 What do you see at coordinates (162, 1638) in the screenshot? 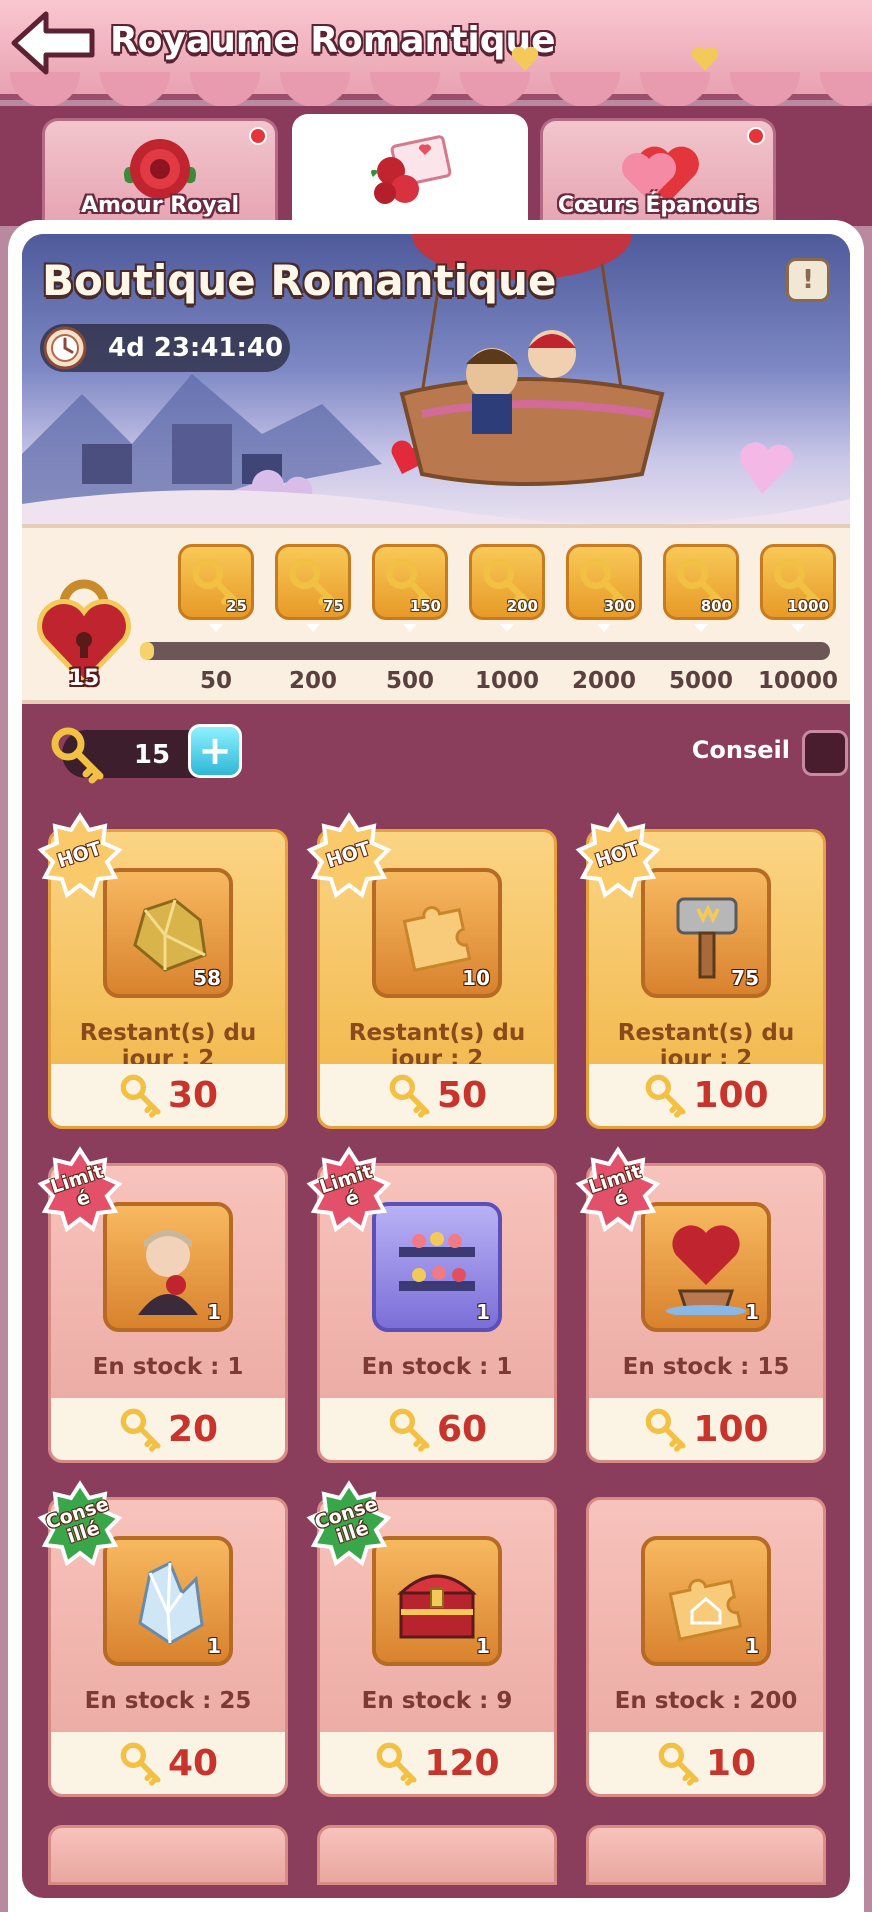
I see `shop-item-card: 1 En stock : 25 40 Conse illé` at bounding box center [162, 1638].